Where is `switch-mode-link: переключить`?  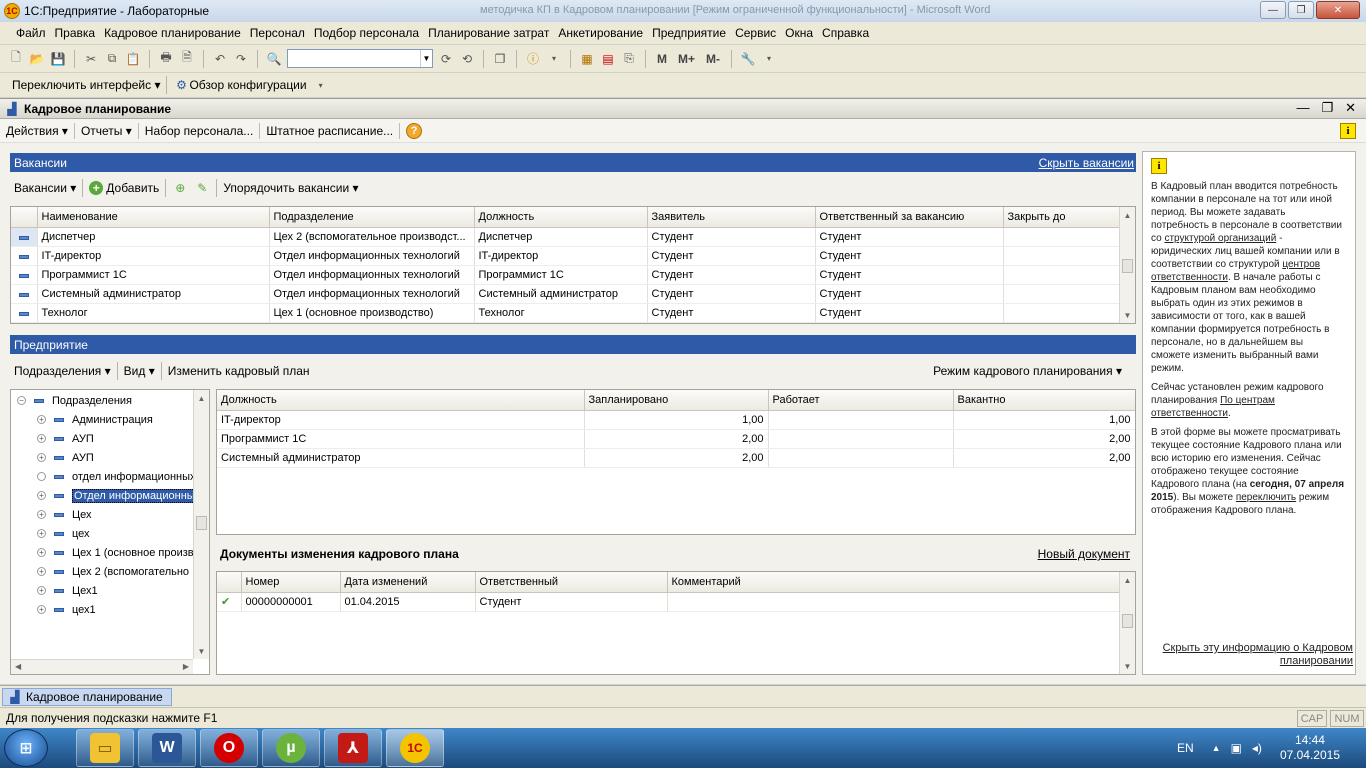 switch-mode-link: переключить is located at coordinates (1266, 497).